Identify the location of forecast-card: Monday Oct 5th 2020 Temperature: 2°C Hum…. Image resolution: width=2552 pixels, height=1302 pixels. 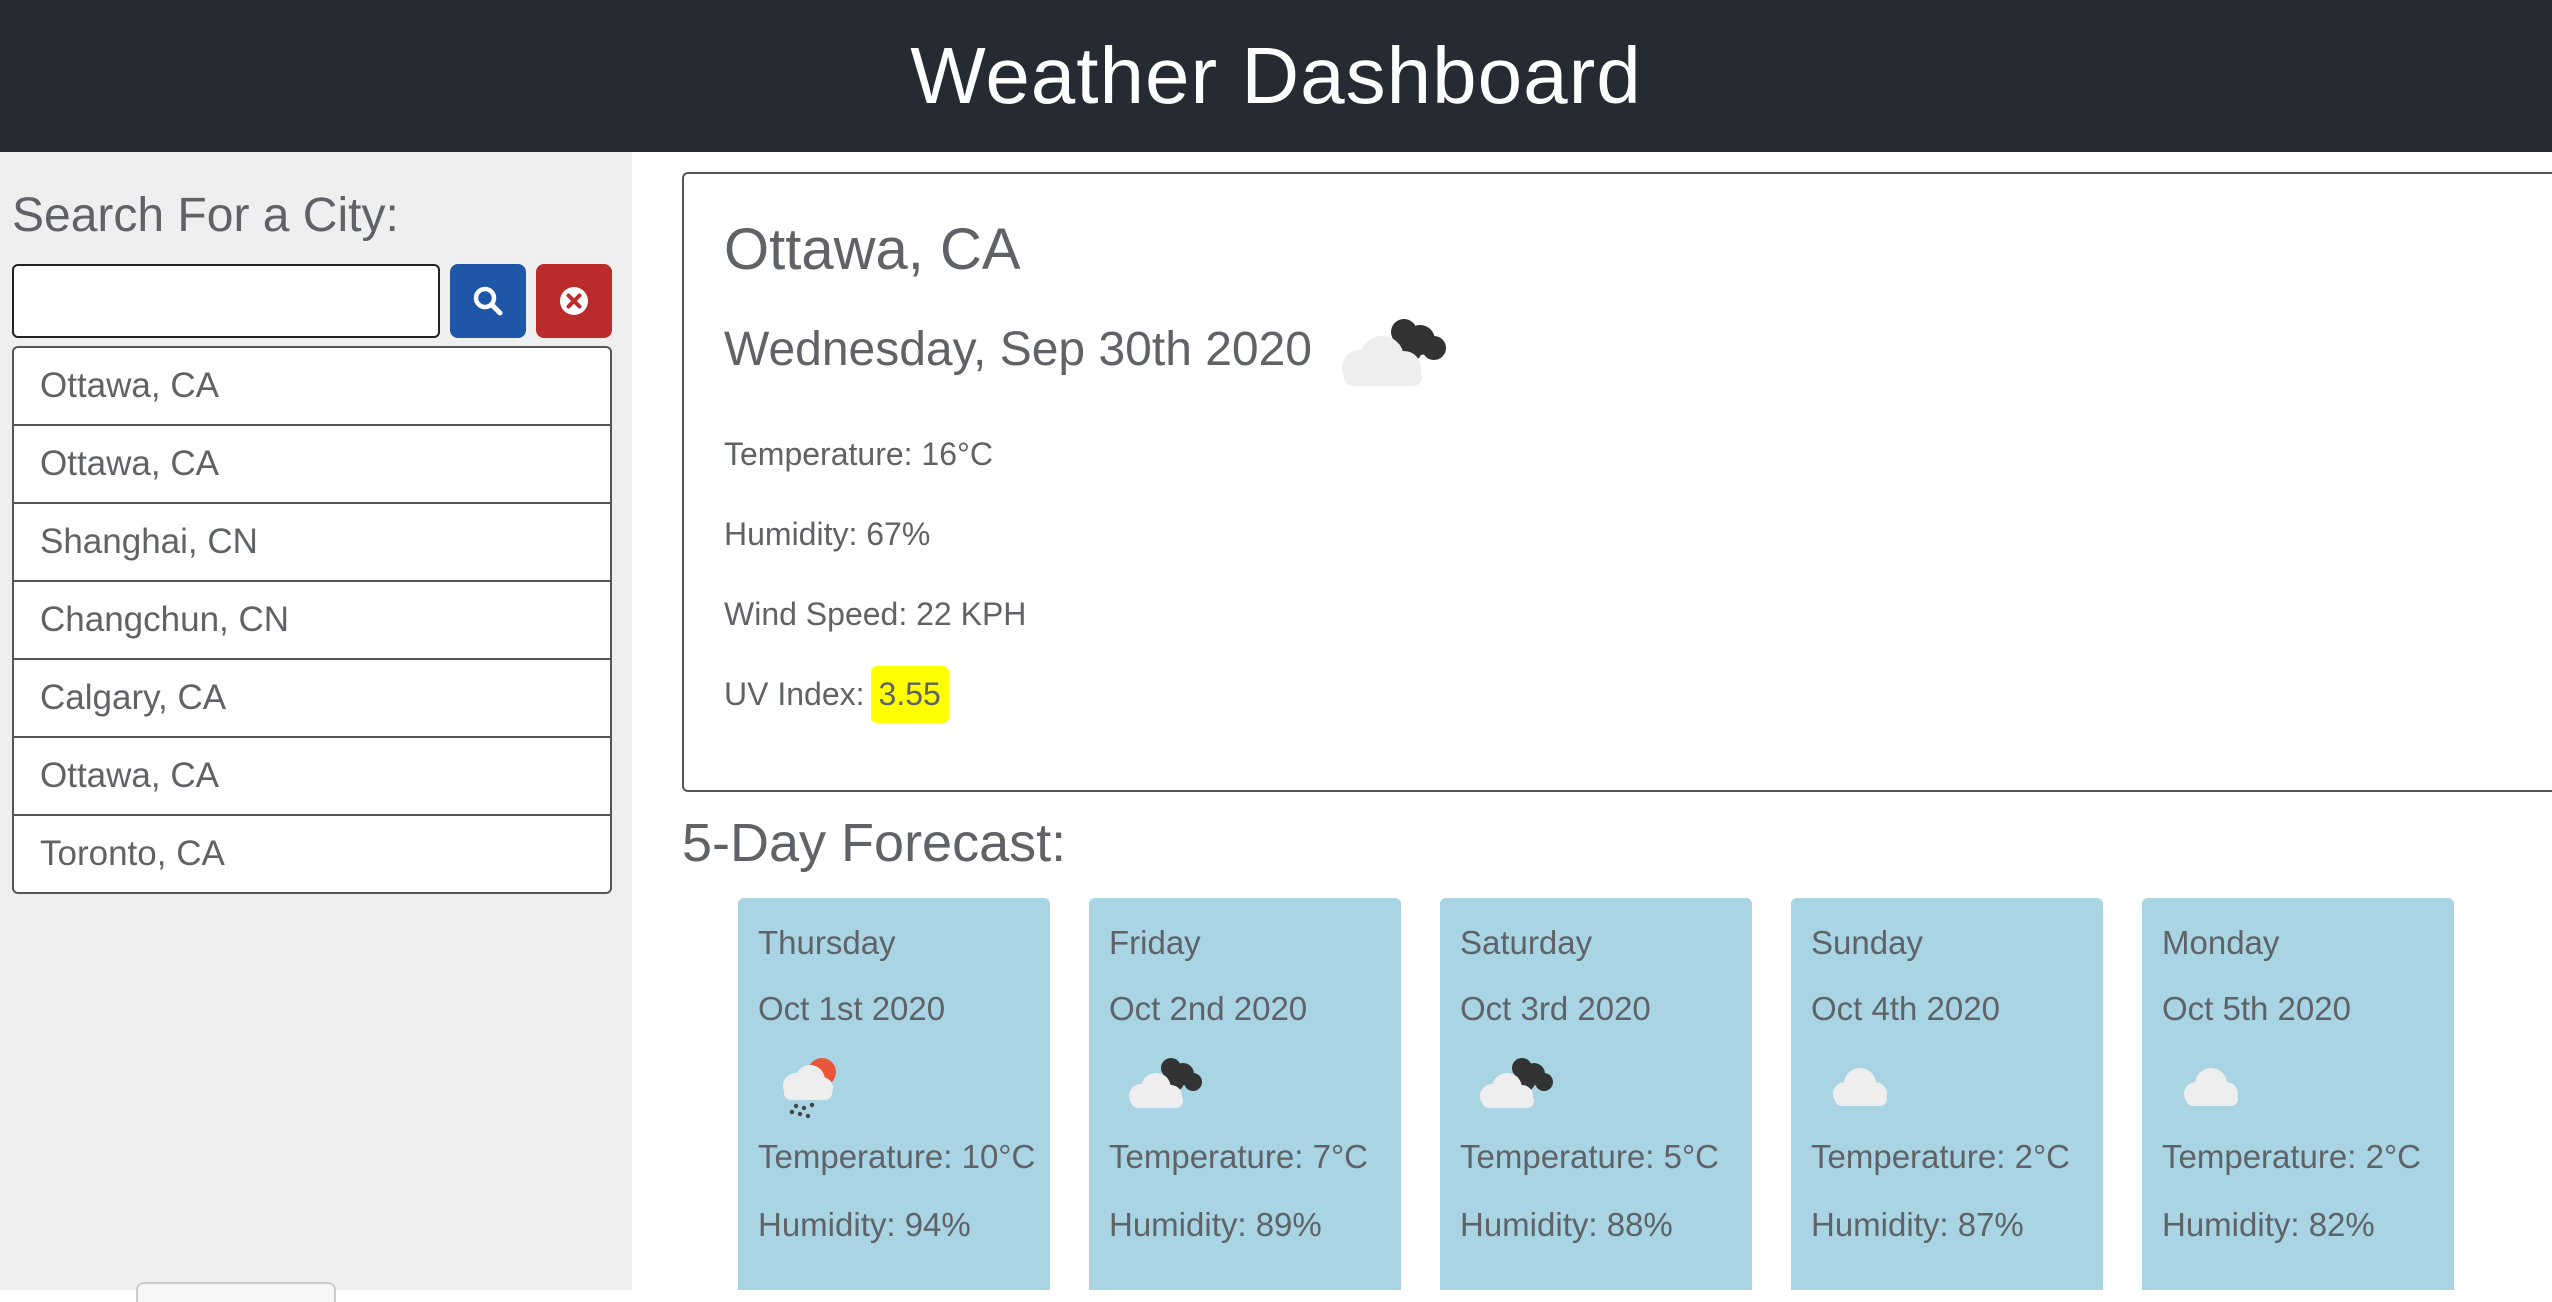
(2298, 1094).